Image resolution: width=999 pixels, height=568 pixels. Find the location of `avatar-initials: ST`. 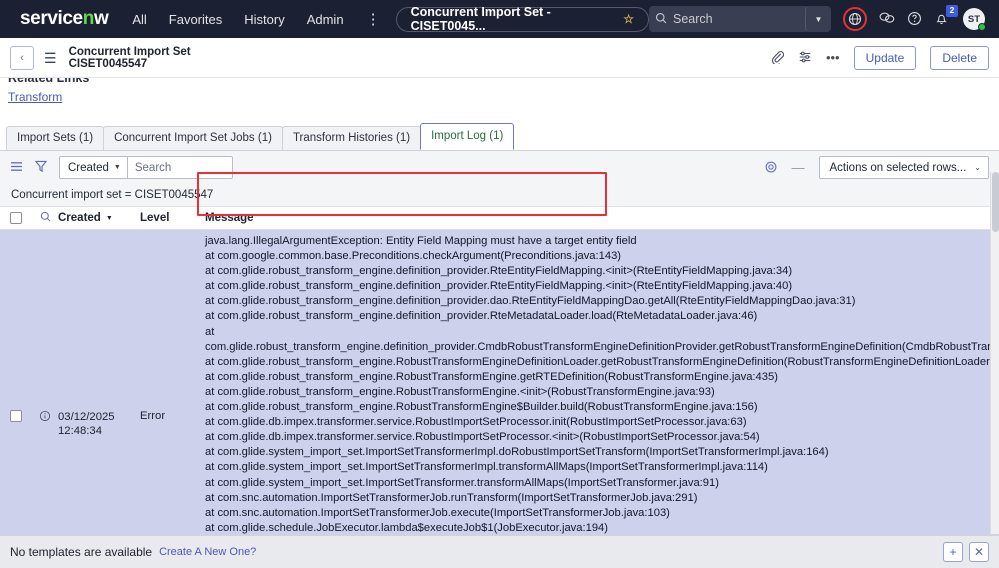

avatar-initials: ST is located at coordinates (974, 19).